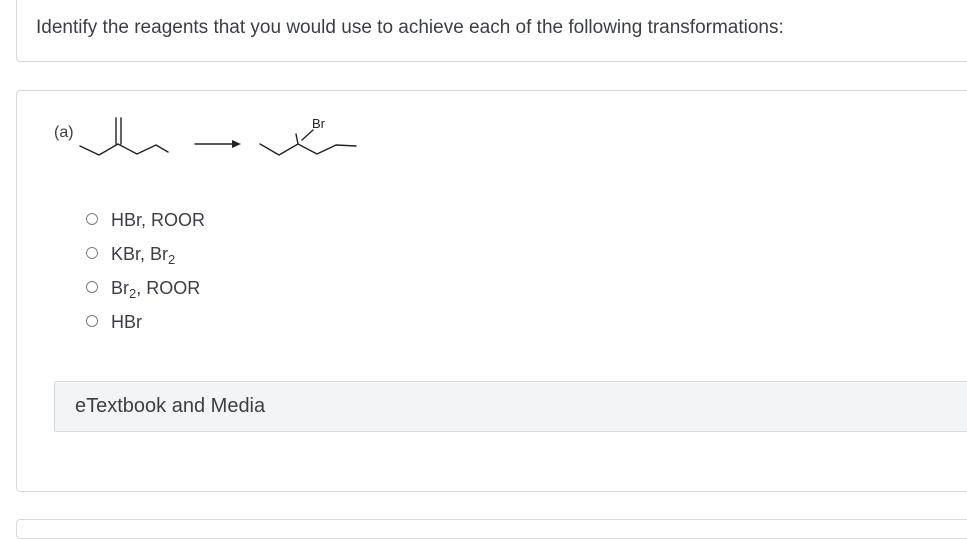 The height and width of the screenshot is (539, 967). I want to click on product-methyl-bond, so click(297, 139).